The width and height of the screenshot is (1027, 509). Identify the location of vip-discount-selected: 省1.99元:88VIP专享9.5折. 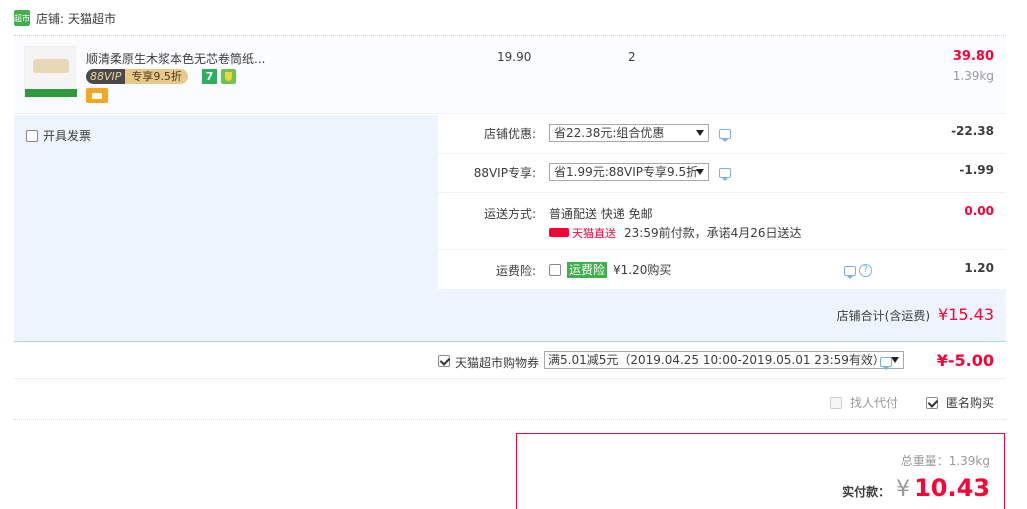
(626, 172).